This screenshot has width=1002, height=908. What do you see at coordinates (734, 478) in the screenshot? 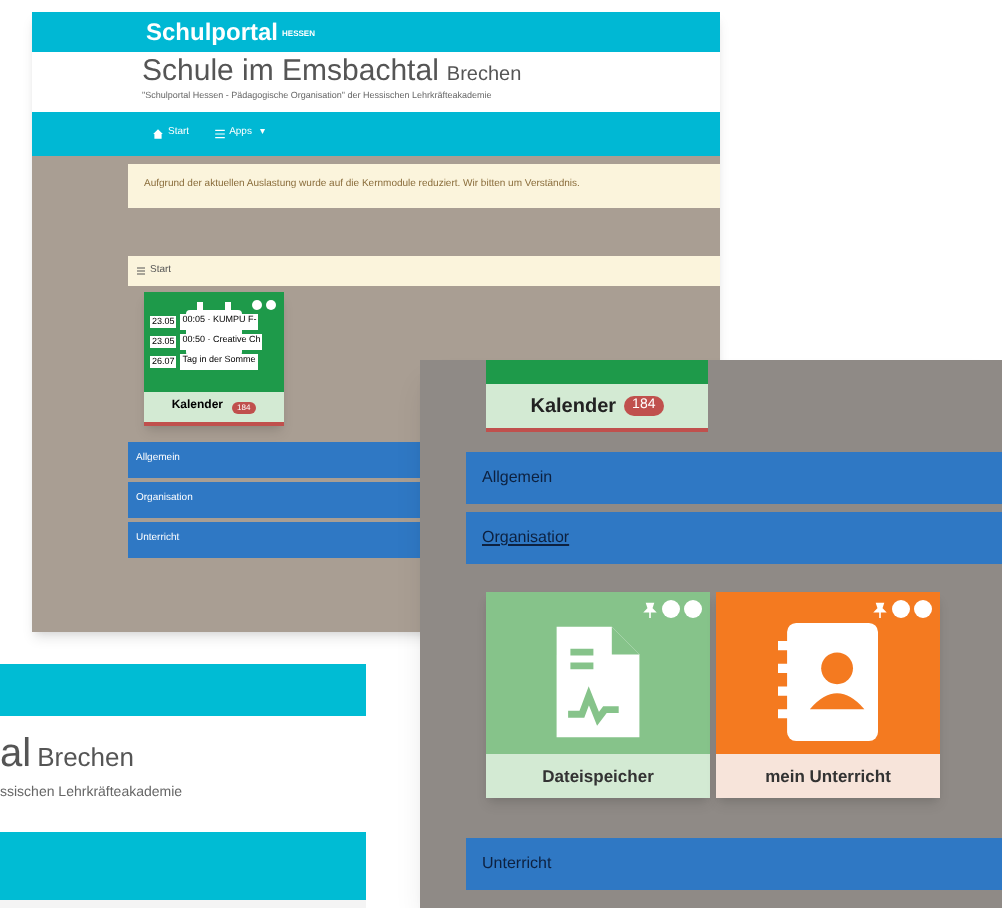
I see `section-header: Allgemein` at bounding box center [734, 478].